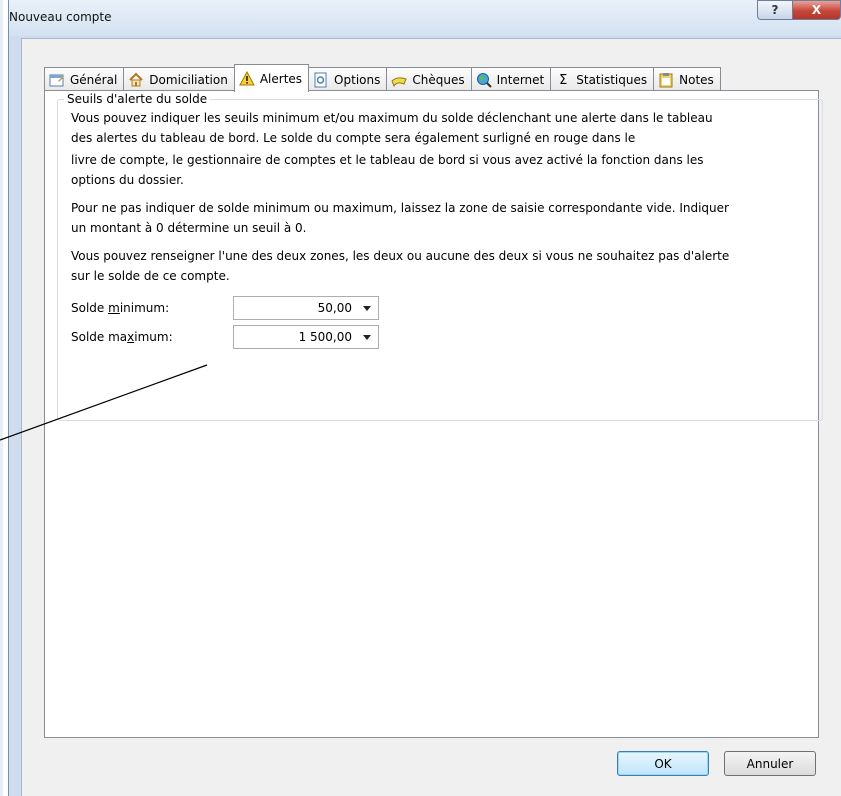 Image resolution: width=841 pixels, height=796 pixels. I want to click on tab-statistiques: Σ Statistiques, so click(602, 79).